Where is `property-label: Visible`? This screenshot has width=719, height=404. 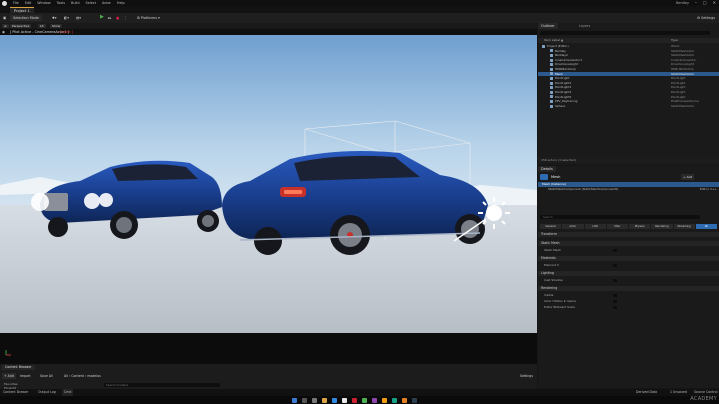
property-label: Visible is located at coordinates (549, 295).